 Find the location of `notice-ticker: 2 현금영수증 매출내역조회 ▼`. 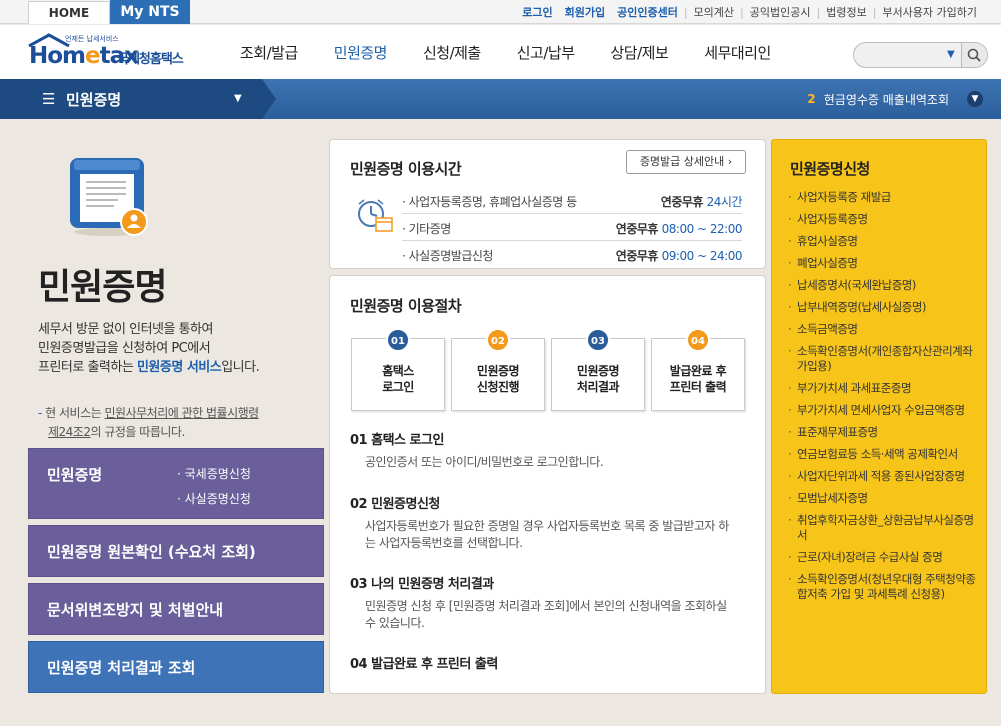

notice-ticker: 2 현금영수증 매출내역조회 ▼ is located at coordinates (895, 99).